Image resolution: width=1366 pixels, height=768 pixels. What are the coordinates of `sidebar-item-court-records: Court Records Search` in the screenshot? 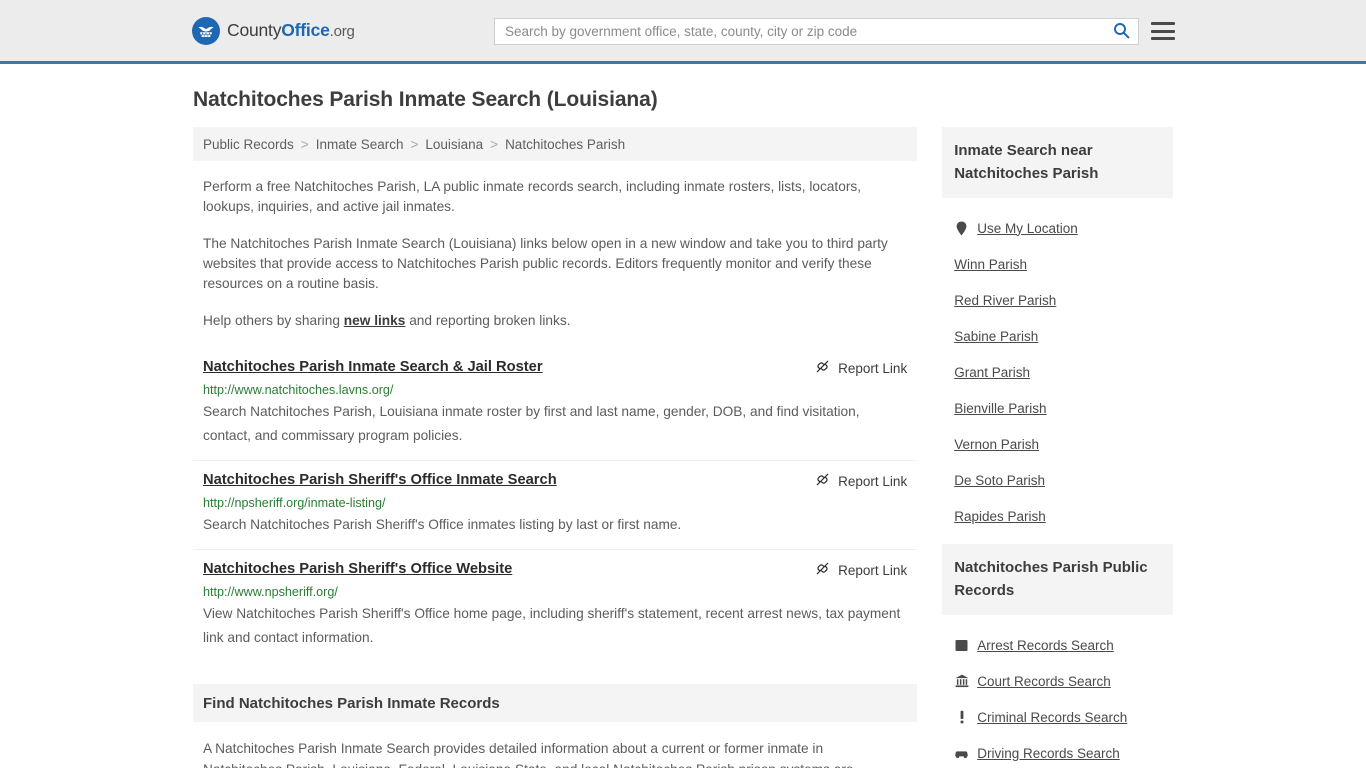 It's located at (1057, 681).